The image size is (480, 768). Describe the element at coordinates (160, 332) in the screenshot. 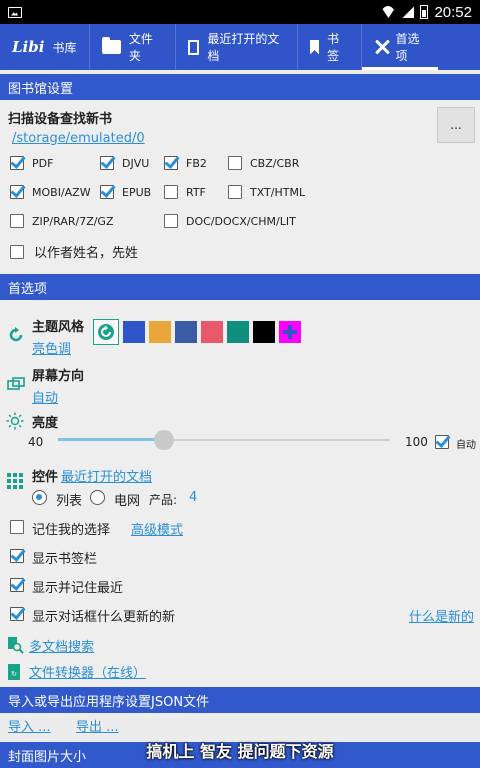

I see `color-swatch-orange` at that location.